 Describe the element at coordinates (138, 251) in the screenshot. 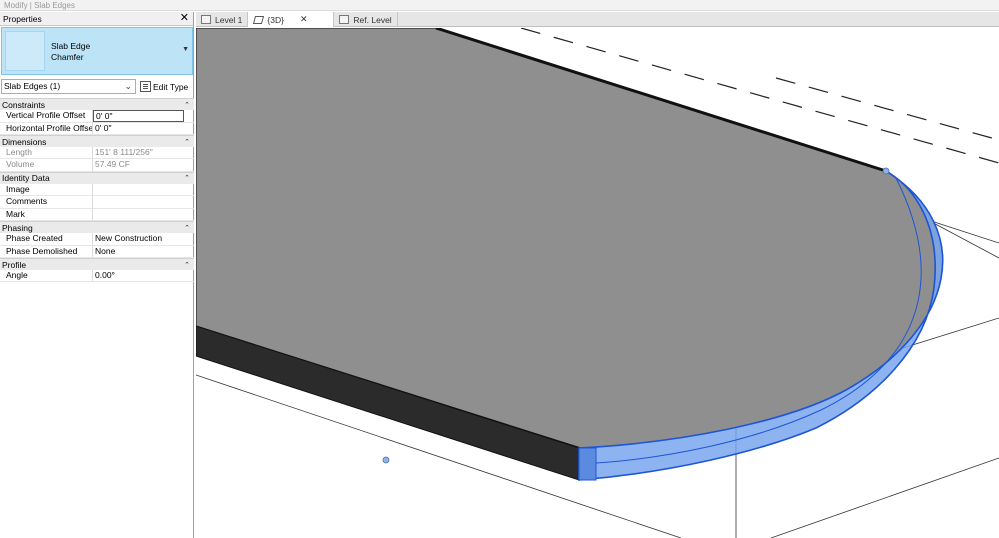

I see `phase-demolished-select: None` at that location.